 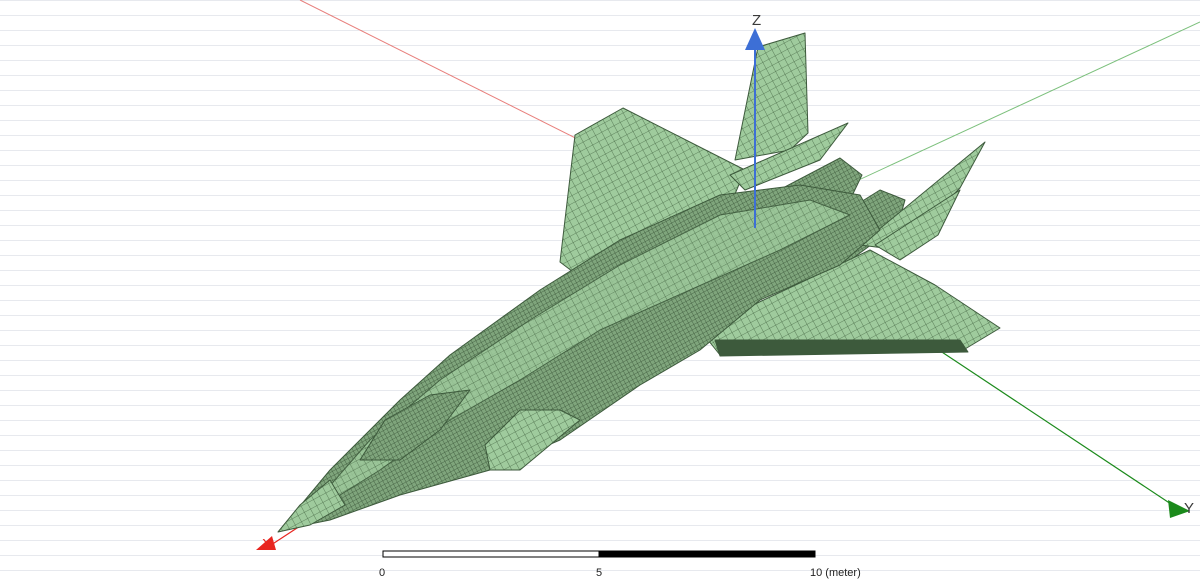 I want to click on scale-tick-5: 5, so click(x=599, y=573).